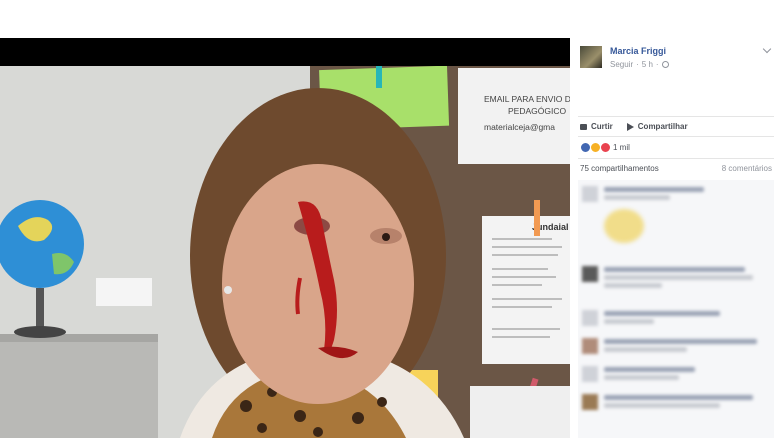 Image resolution: width=778 pixels, height=438 pixels. I want to click on shares-count: 75 compartilhamentos, so click(619, 168).